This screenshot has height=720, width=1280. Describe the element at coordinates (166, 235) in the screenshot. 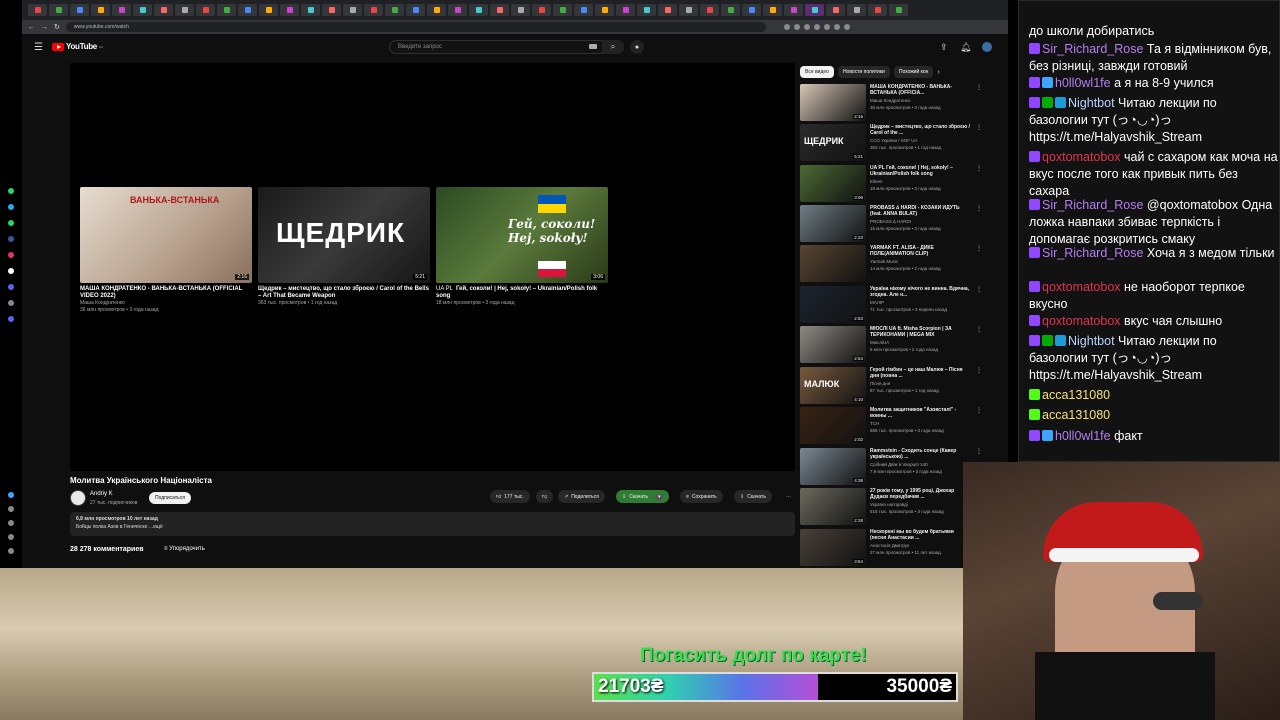

I see `end-card-thumbnail: ВАНЬКА-ВСТАНЬКА 2:16` at that location.